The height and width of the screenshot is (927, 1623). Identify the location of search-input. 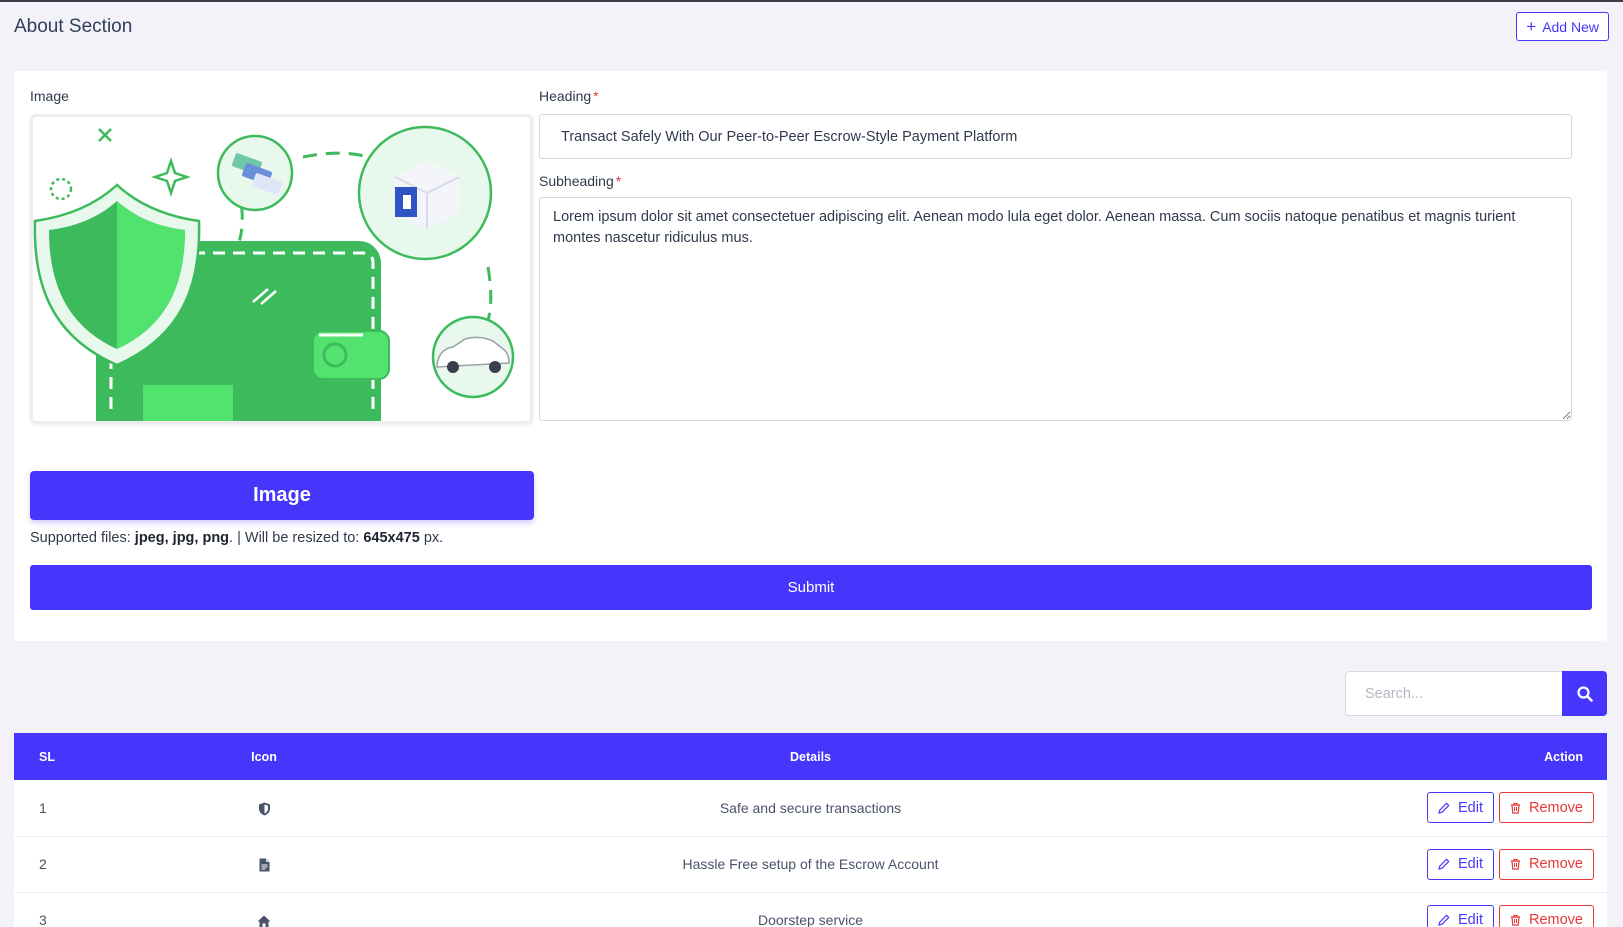
(1454, 693).